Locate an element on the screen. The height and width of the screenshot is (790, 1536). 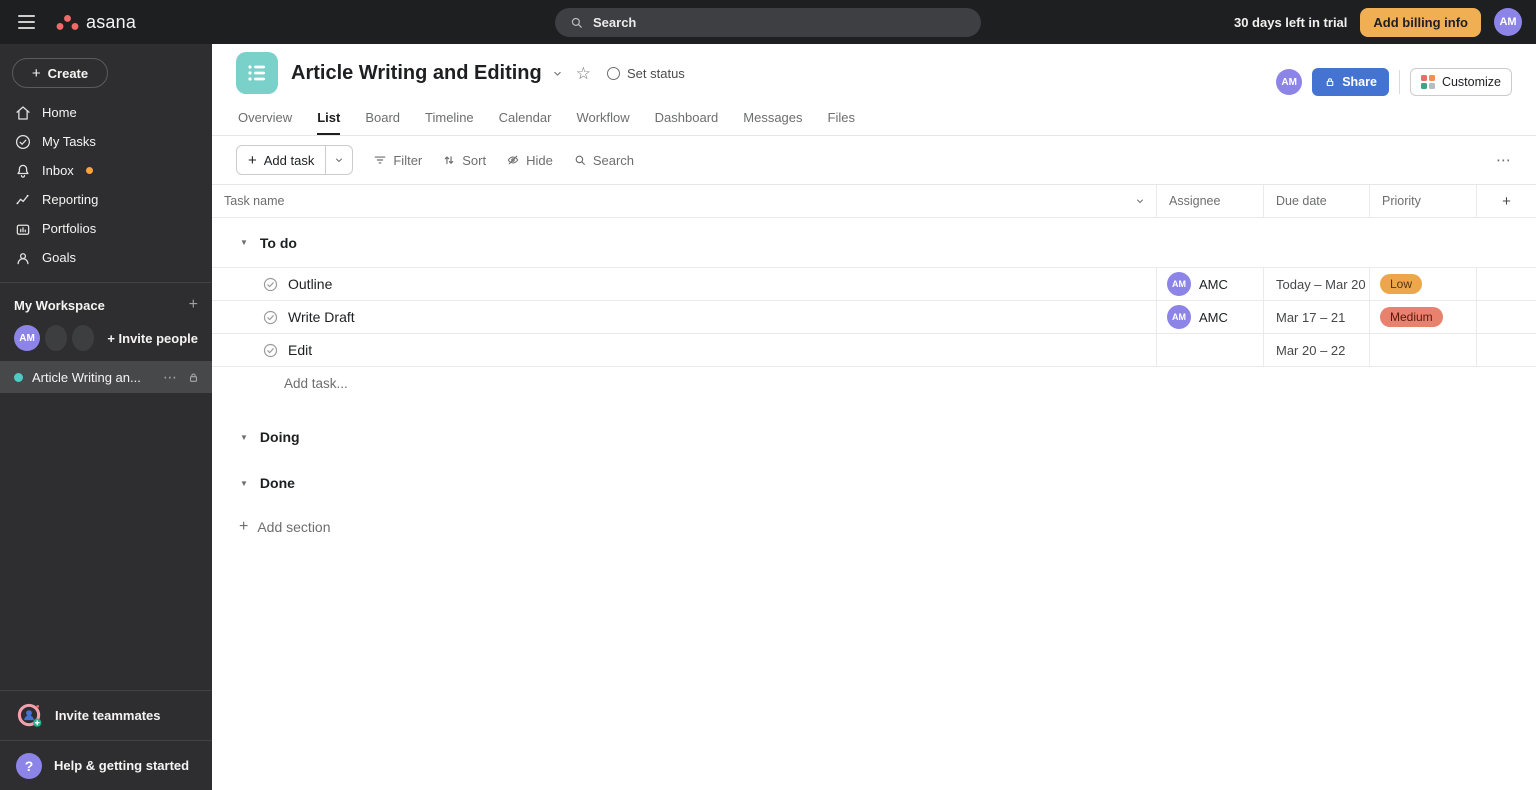
bell-icon is located at coordinates (23, 171).